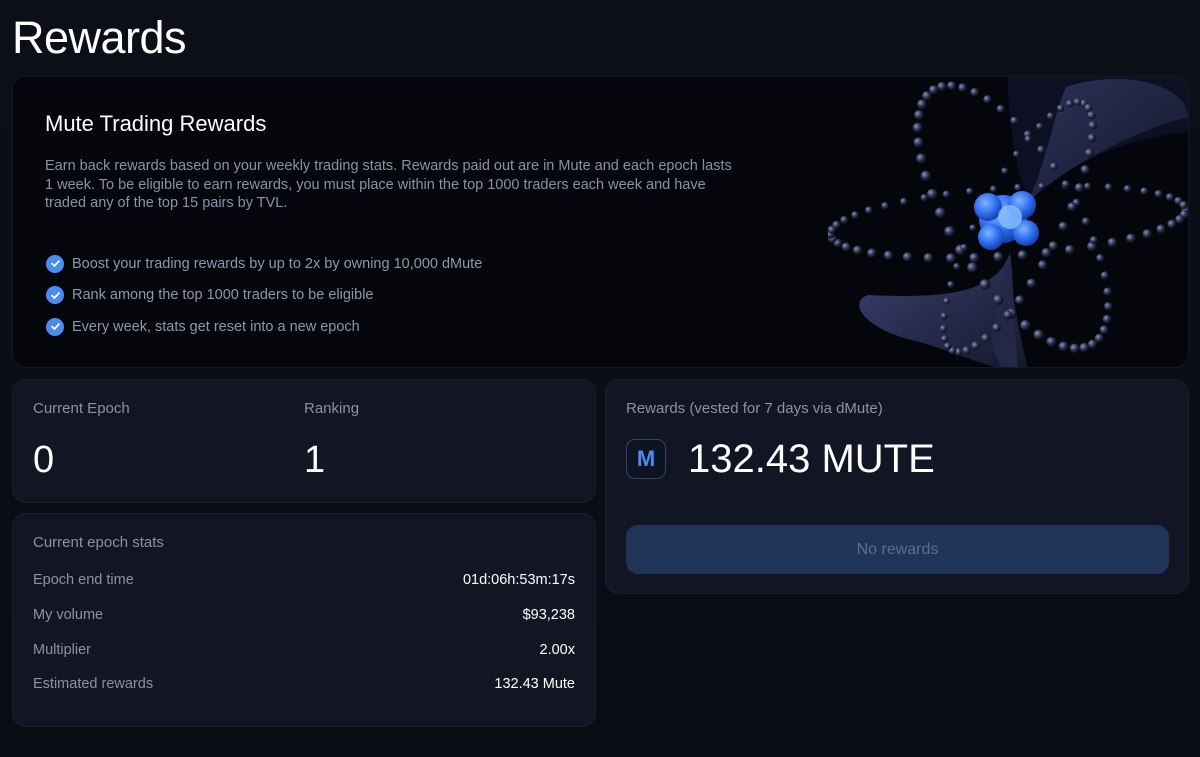  Describe the element at coordinates (315, 460) in the screenshot. I see `ranking-value: 1` at that location.